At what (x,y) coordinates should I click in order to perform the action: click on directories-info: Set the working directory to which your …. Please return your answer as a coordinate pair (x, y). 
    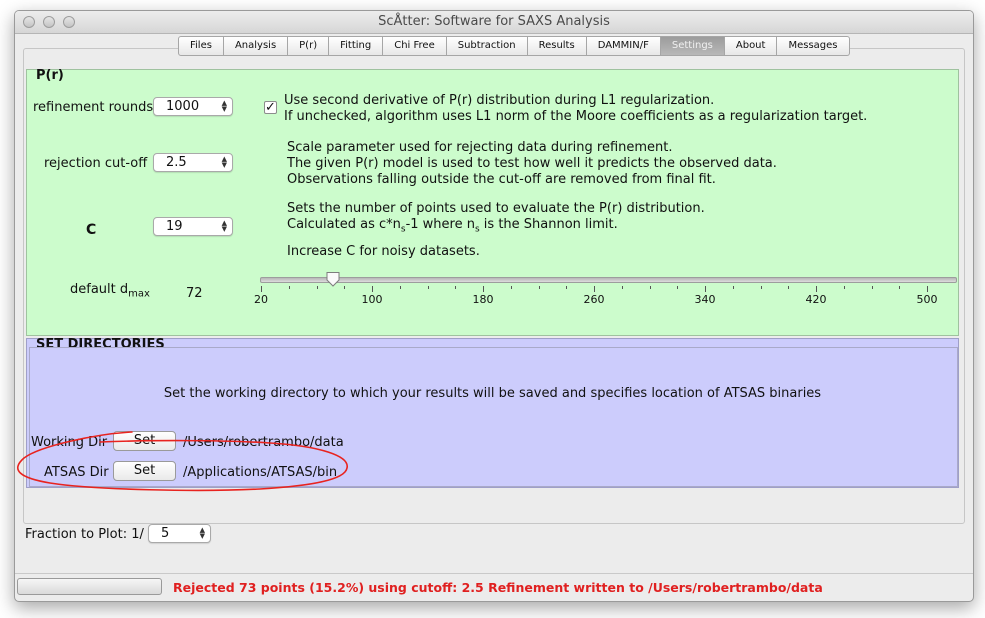
    Looking at the image, I should click on (492, 393).